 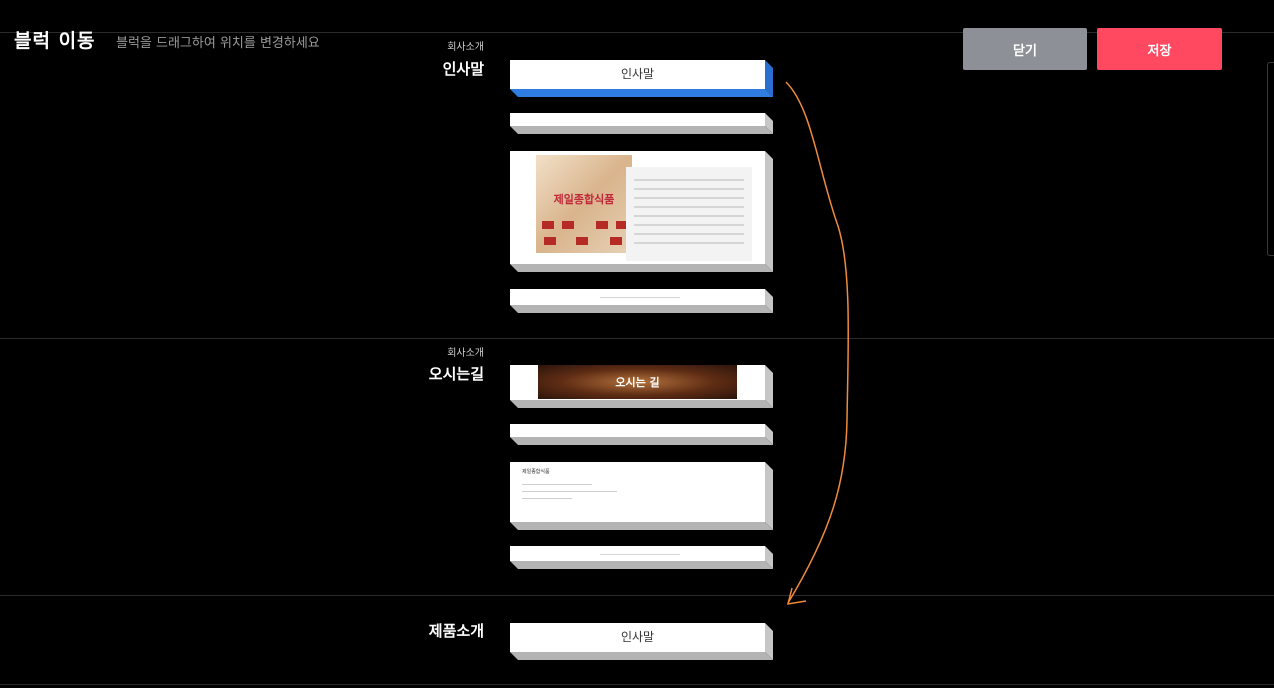 I want to click on arrow-head, so click(x=796, y=596).